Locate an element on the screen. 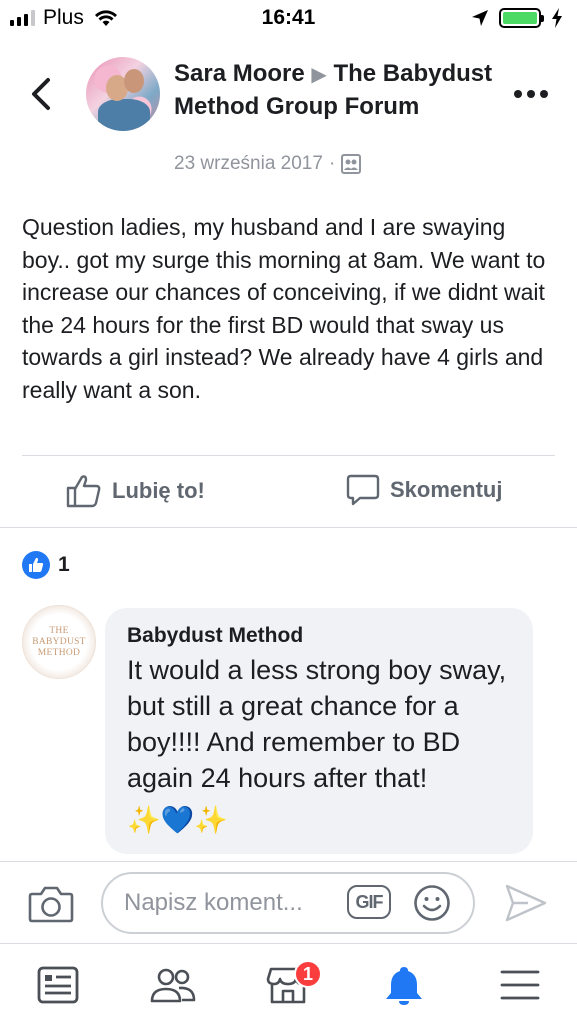 The height and width of the screenshot is (1024, 577). tab-menu is located at coordinates (520, 985).